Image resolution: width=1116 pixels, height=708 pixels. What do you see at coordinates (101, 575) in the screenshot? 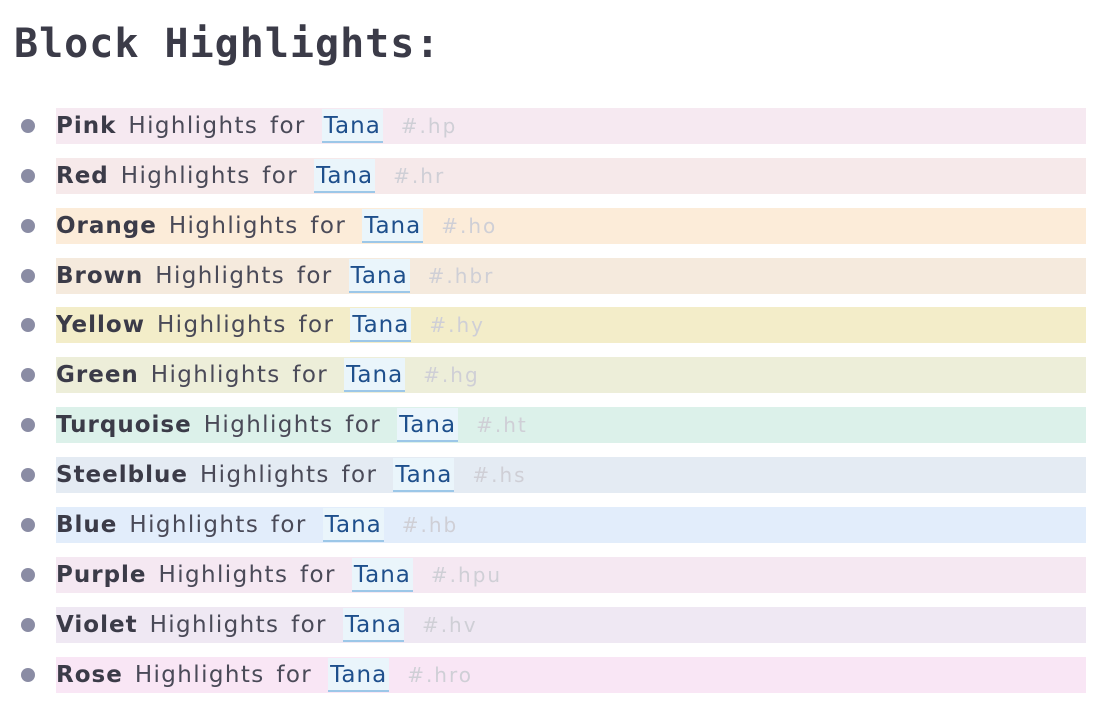
I see `color-name: Purple` at bounding box center [101, 575].